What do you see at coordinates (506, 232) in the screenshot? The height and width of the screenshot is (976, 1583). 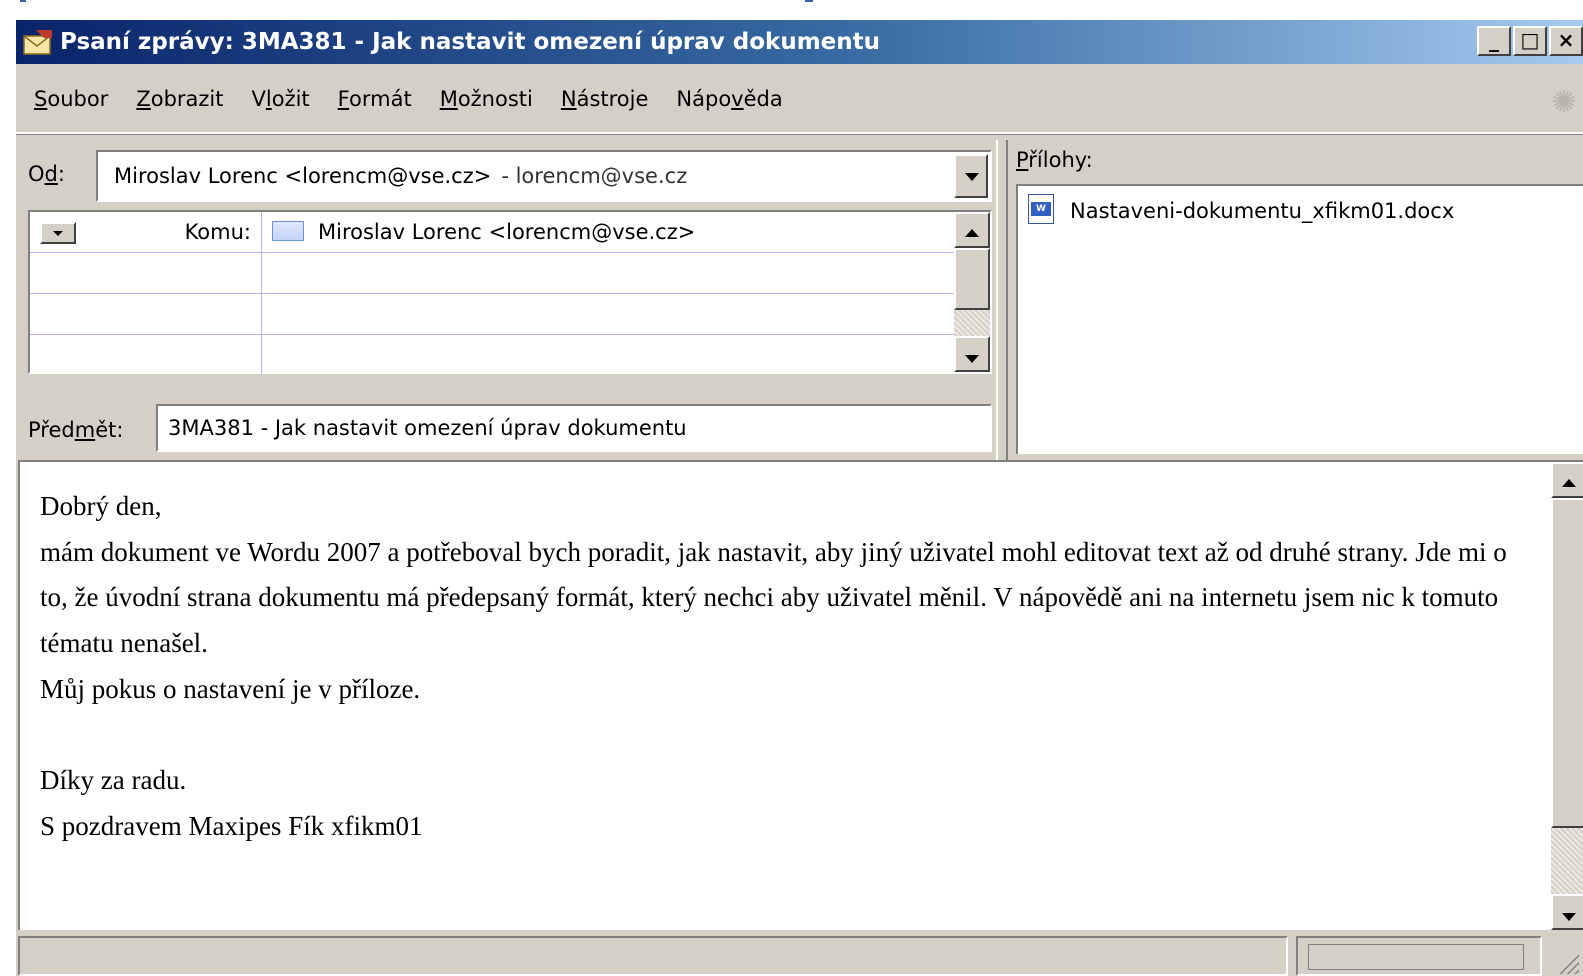 I see `recipient-value: Miroslav Lorenc <lorencm@vse.cz>` at bounding box center [506, 232].